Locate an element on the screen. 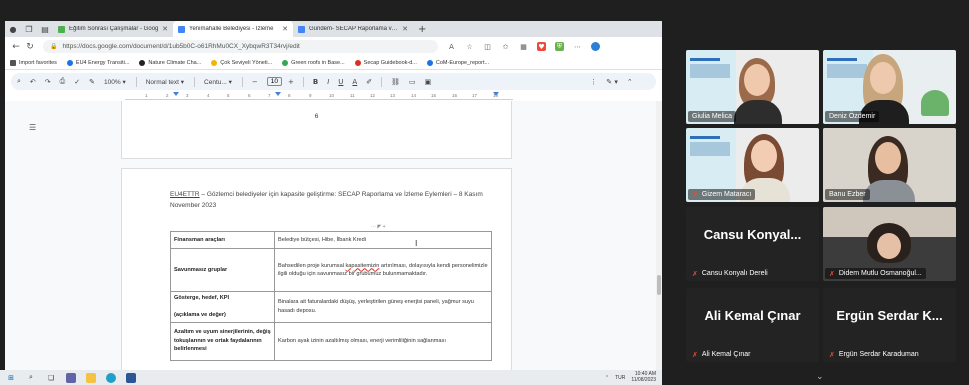  highlight-icon: ✐ is located at coordinates (369, 82).